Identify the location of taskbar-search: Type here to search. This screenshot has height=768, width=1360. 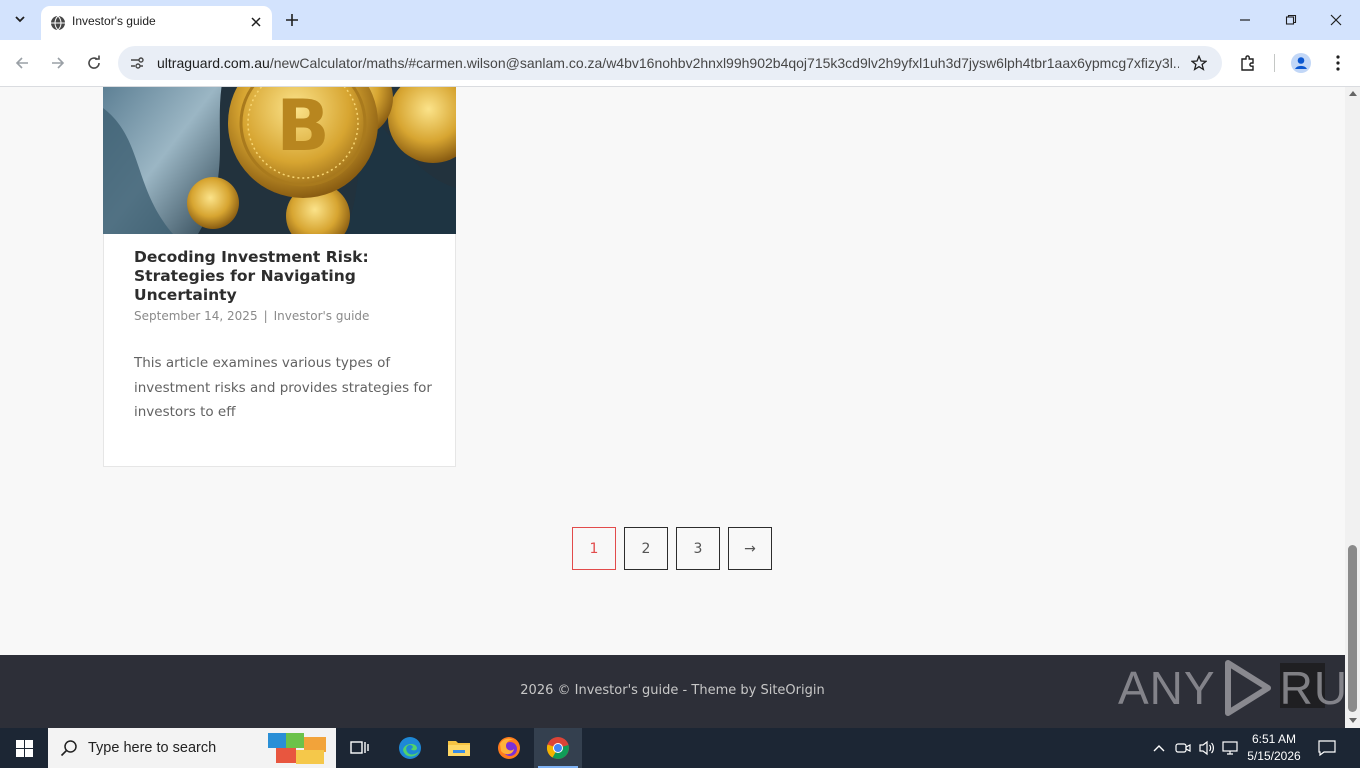
(192, 748).